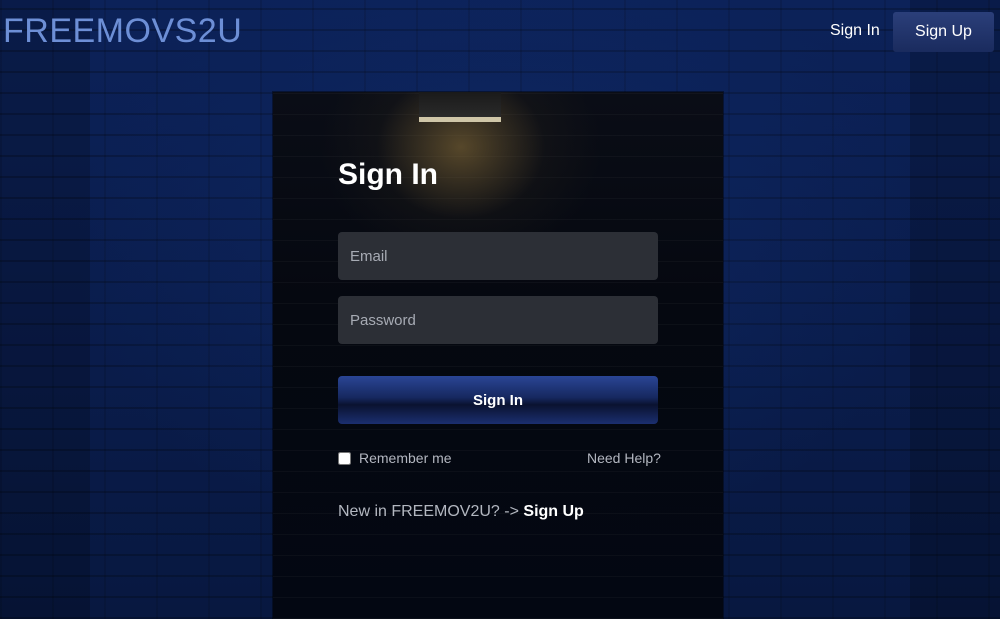  What do you see at coordinates (500, 32) in the screenshot?
I see `top-bar: FREEMOVS2U Sign In Sign Up` at bounding box center [500, 32].